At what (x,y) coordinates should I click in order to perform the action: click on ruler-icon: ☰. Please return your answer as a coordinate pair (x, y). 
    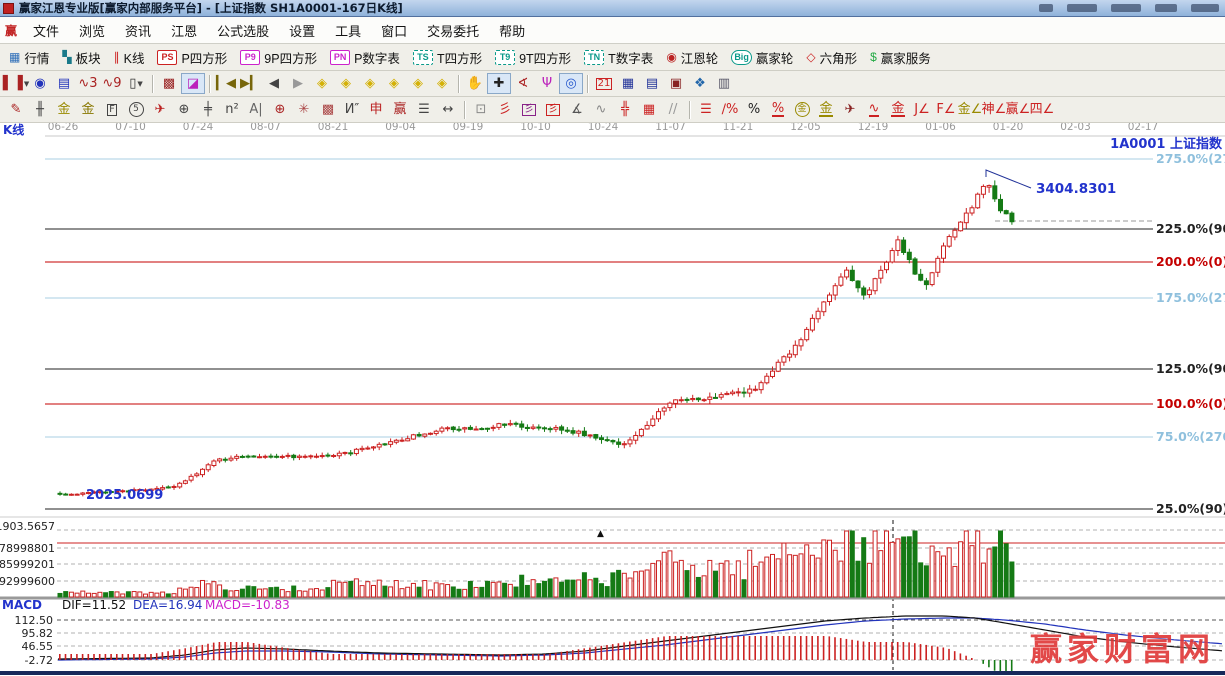
    Looking at the image, I should click on (424, 109).